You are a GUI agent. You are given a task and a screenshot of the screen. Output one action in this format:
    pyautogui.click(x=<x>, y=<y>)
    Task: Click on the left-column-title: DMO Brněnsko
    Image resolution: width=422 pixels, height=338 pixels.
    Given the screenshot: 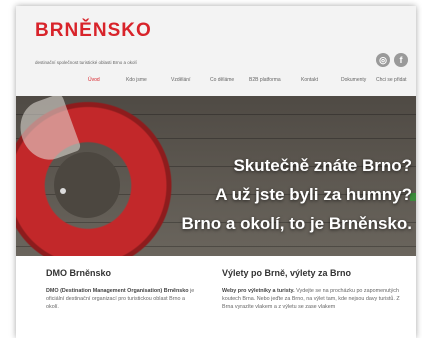 What is the action you would take?
    pyautogui.click(x=79, y=273)
    